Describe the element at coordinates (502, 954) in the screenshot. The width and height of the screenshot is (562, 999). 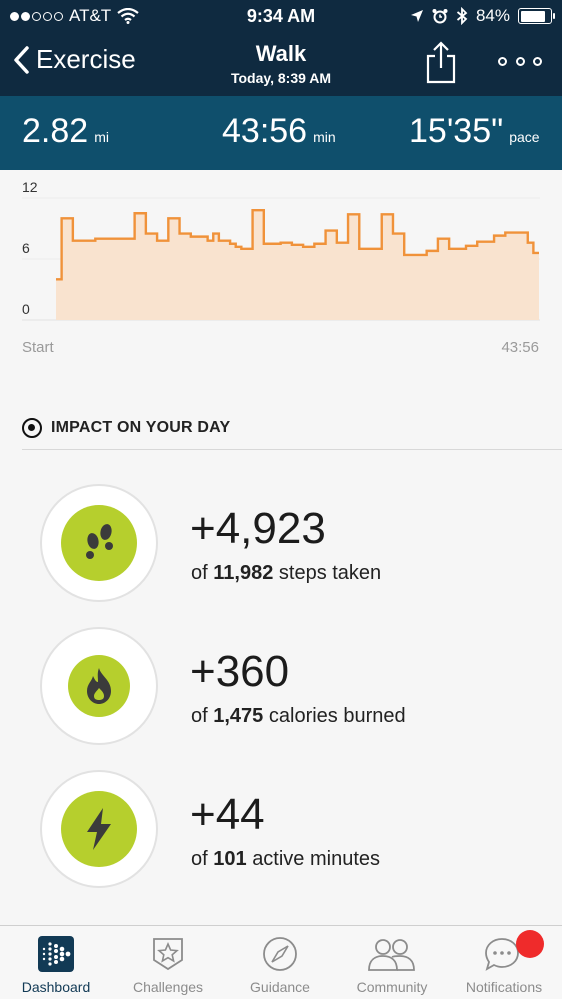
I see `chat-bubble-icon` at that location.